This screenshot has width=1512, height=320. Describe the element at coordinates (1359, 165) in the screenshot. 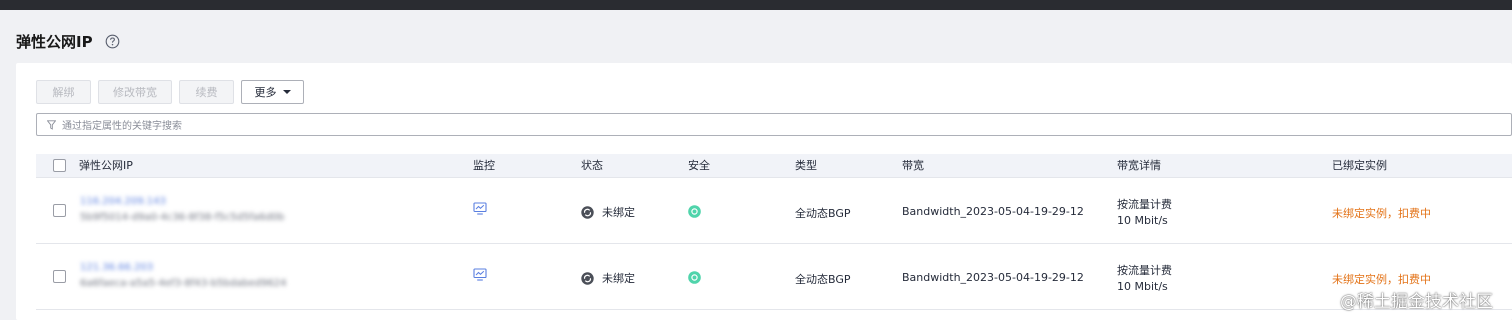

I see `header-bound-instance: 已绑定实例` at that location.